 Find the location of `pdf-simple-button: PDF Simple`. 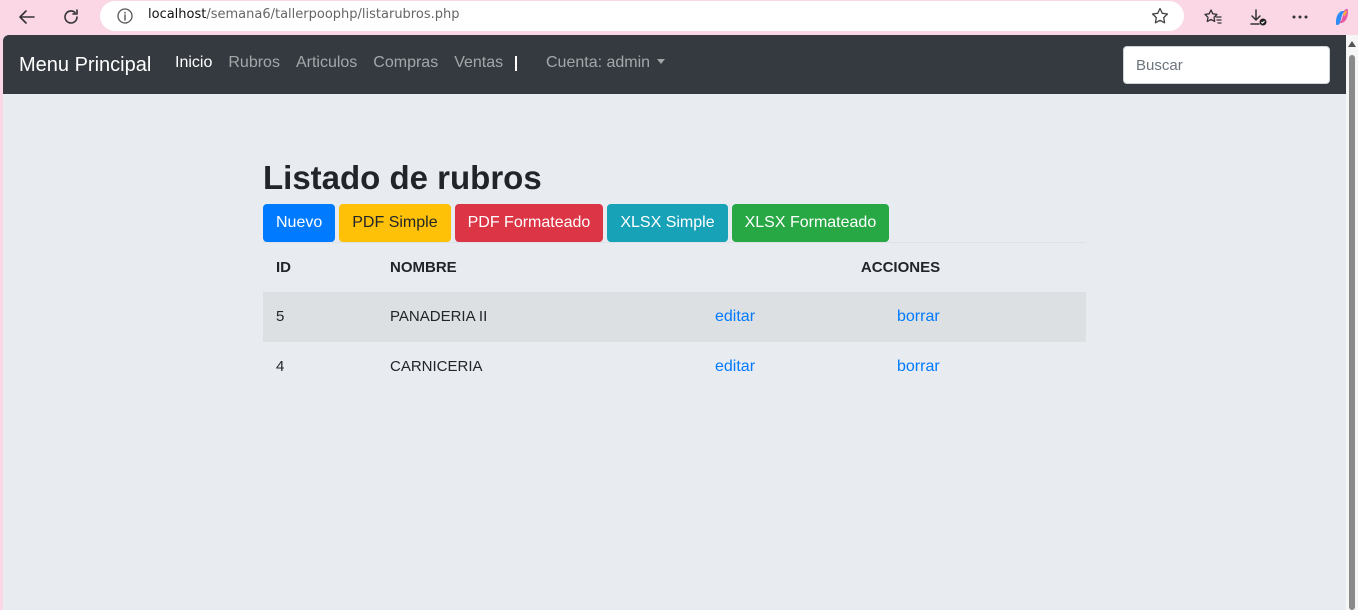

pdf-simple-button: PDF Simple is located at coordinates (395, 223).